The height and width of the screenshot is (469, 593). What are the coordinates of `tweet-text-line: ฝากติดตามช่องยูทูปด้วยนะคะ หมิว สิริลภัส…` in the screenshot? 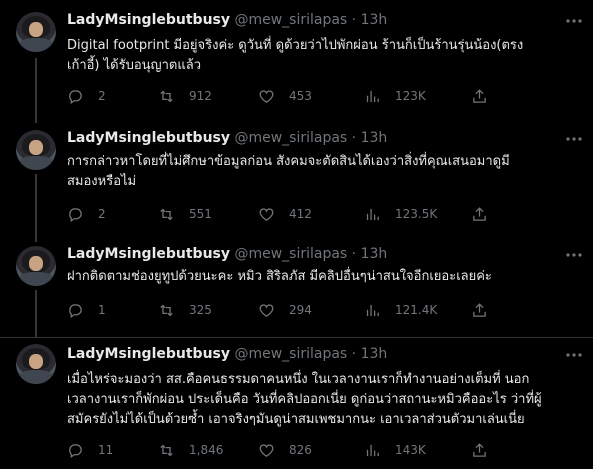 It's located at (279, 276).